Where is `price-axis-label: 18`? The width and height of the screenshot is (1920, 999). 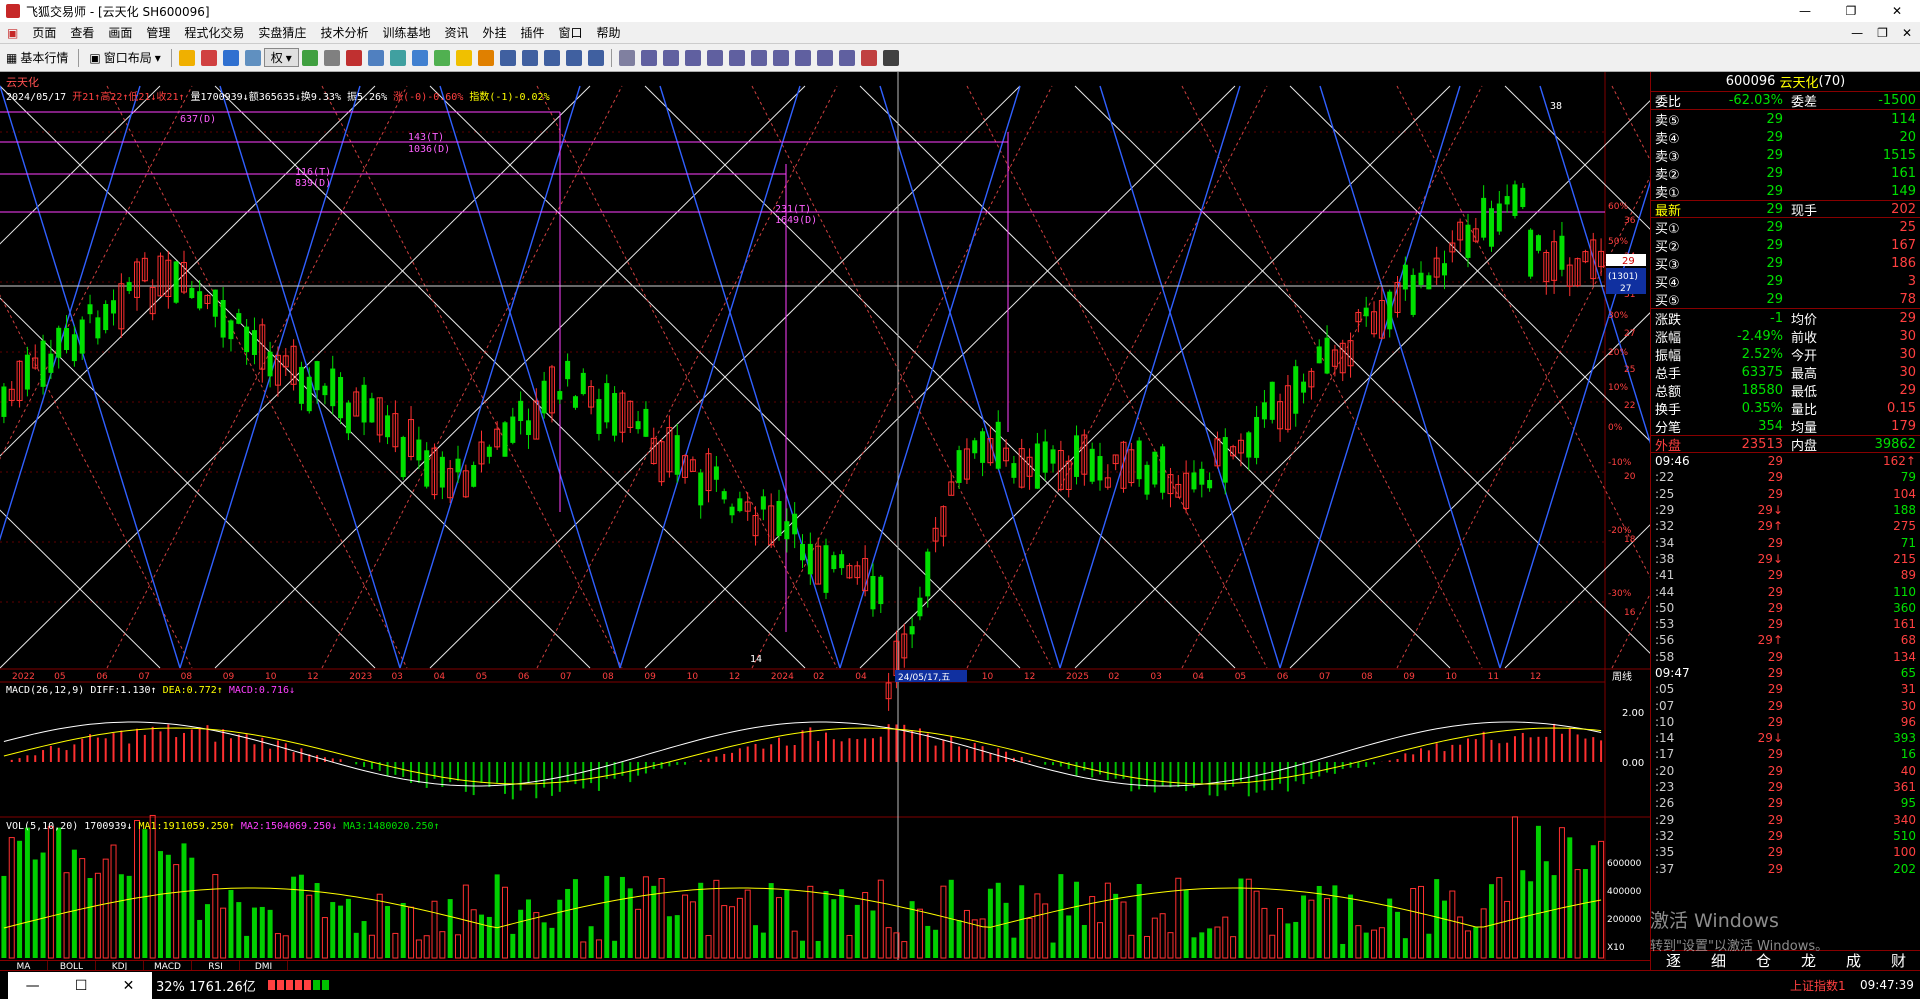 price-axis-label: 18 is located at coordinates (1630, 540).